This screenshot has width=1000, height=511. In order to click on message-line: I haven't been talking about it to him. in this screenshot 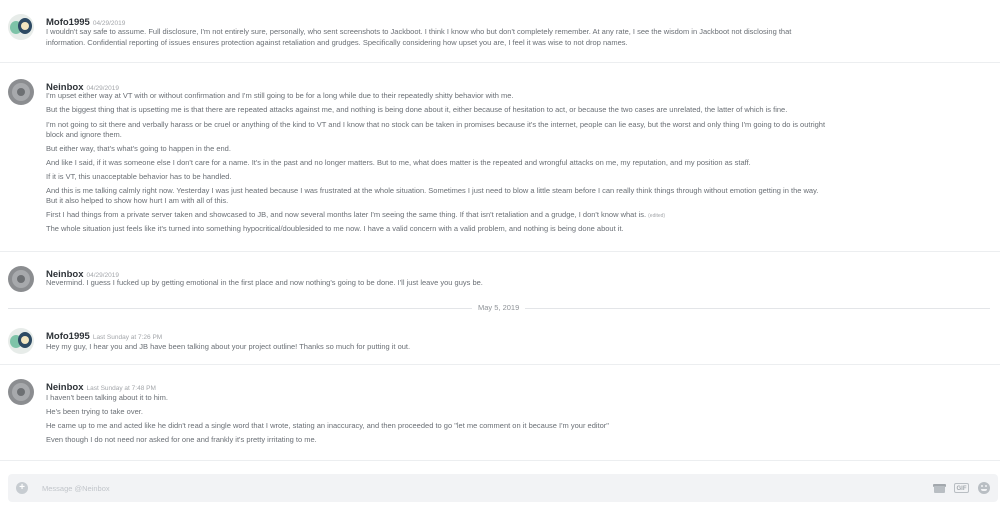, I will do `click(107, 397)`.